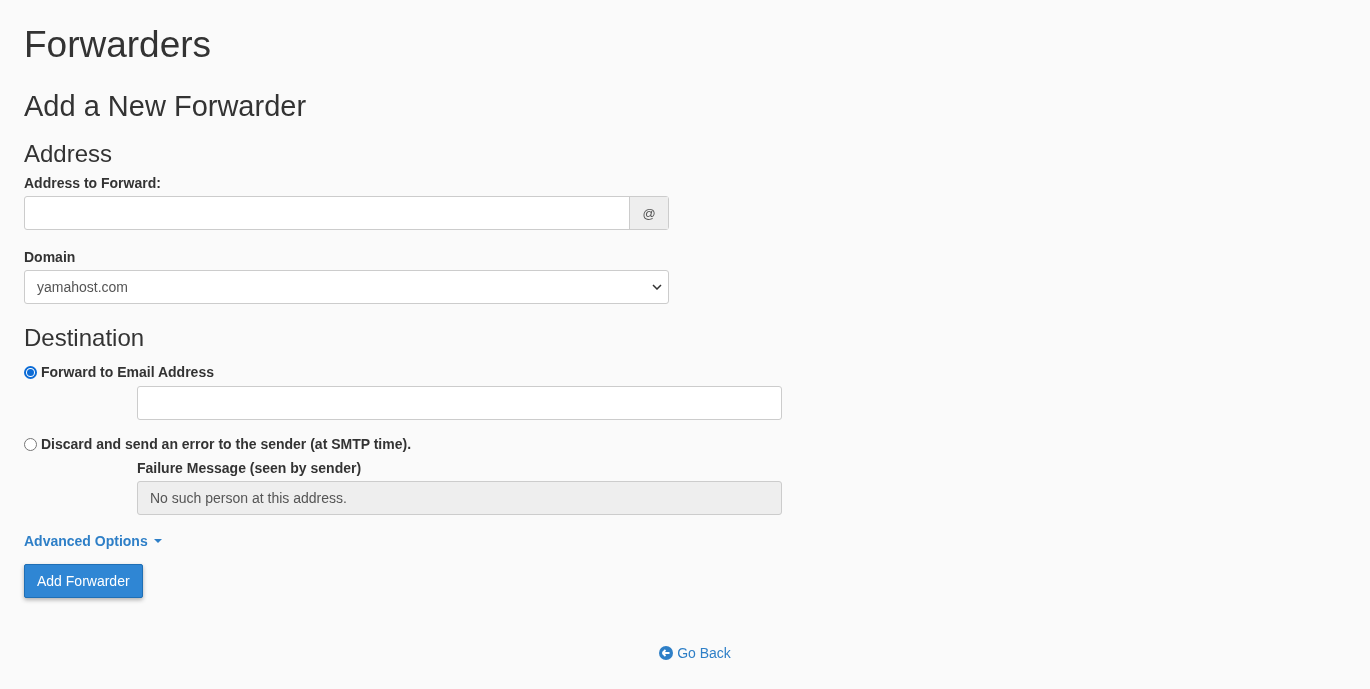 This screenshot has height=689, width=1370. Describe the element at coordinates (83, 581) in the screenshot. I see `add-forwarder-button: Add Forwarder` at that location.